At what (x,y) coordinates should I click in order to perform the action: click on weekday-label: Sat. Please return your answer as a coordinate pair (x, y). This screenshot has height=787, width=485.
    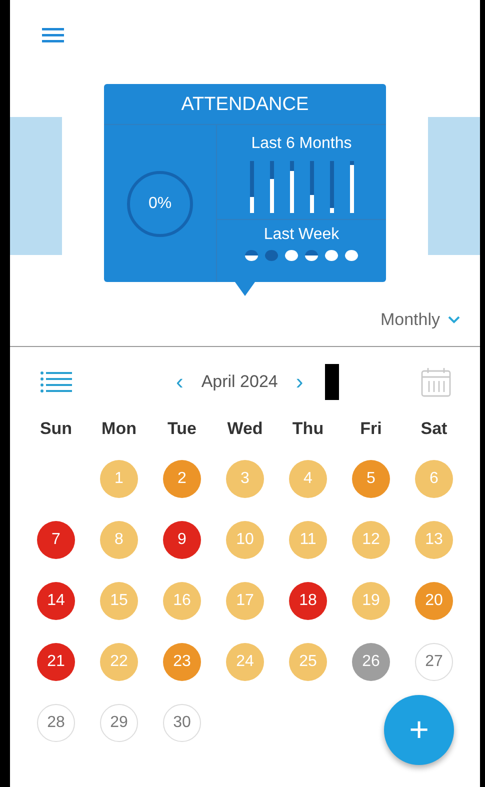
    Looking at the image, I should click on (434, 428).